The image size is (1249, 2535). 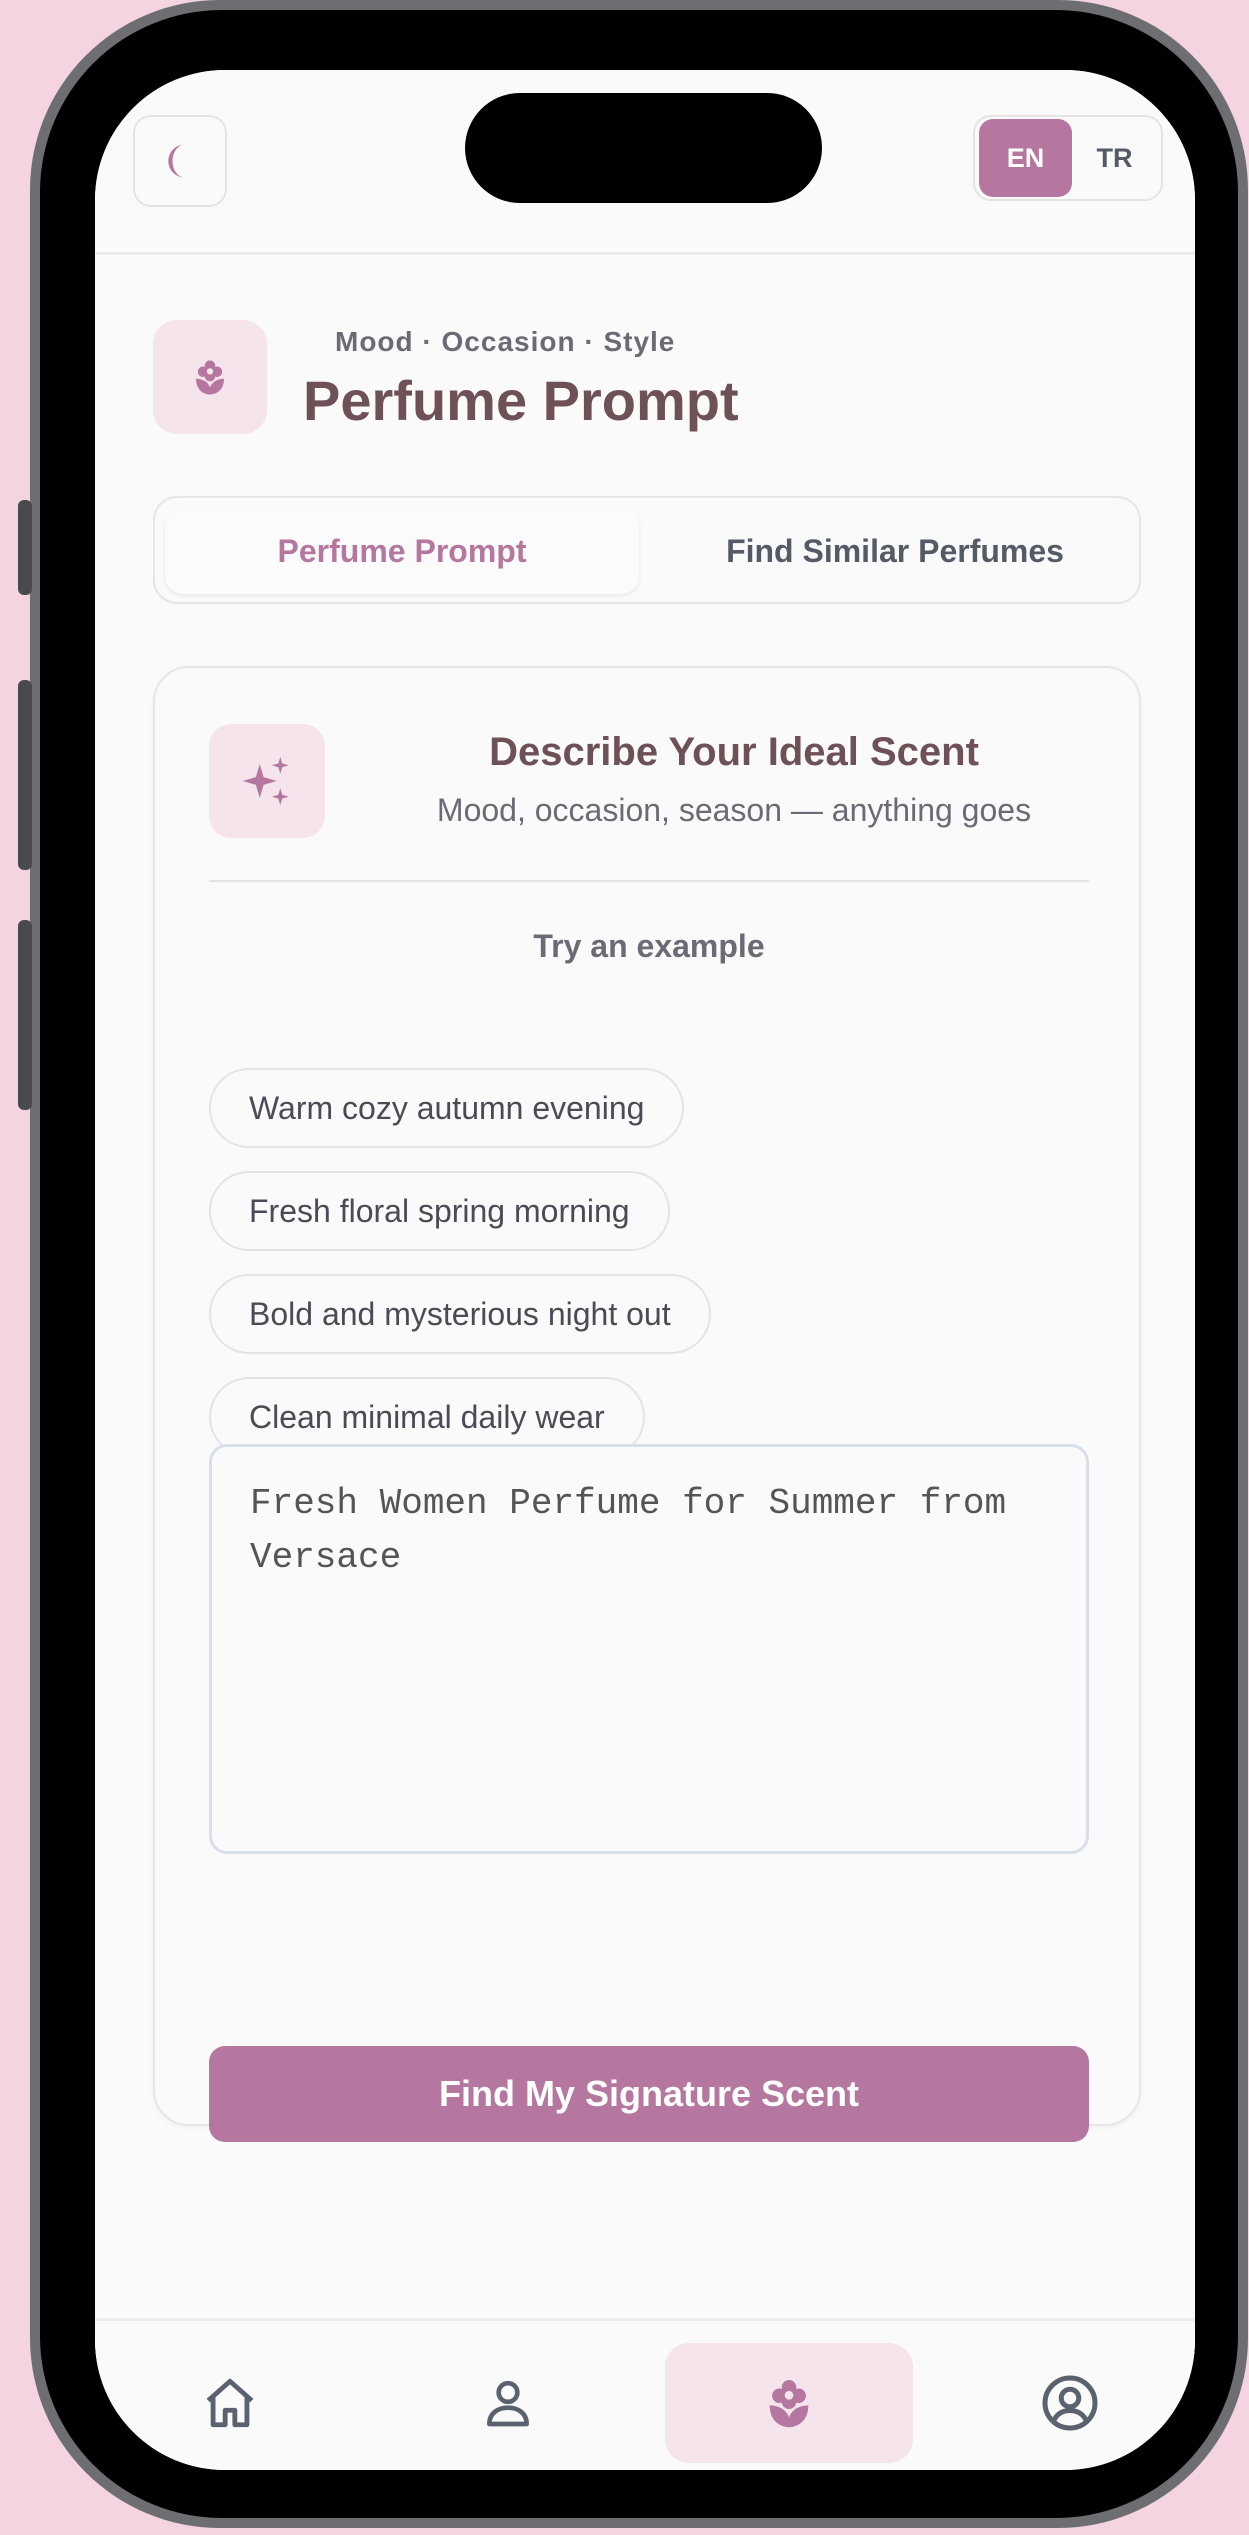 I want to click on user-icon, so click(x=508, y=2403).